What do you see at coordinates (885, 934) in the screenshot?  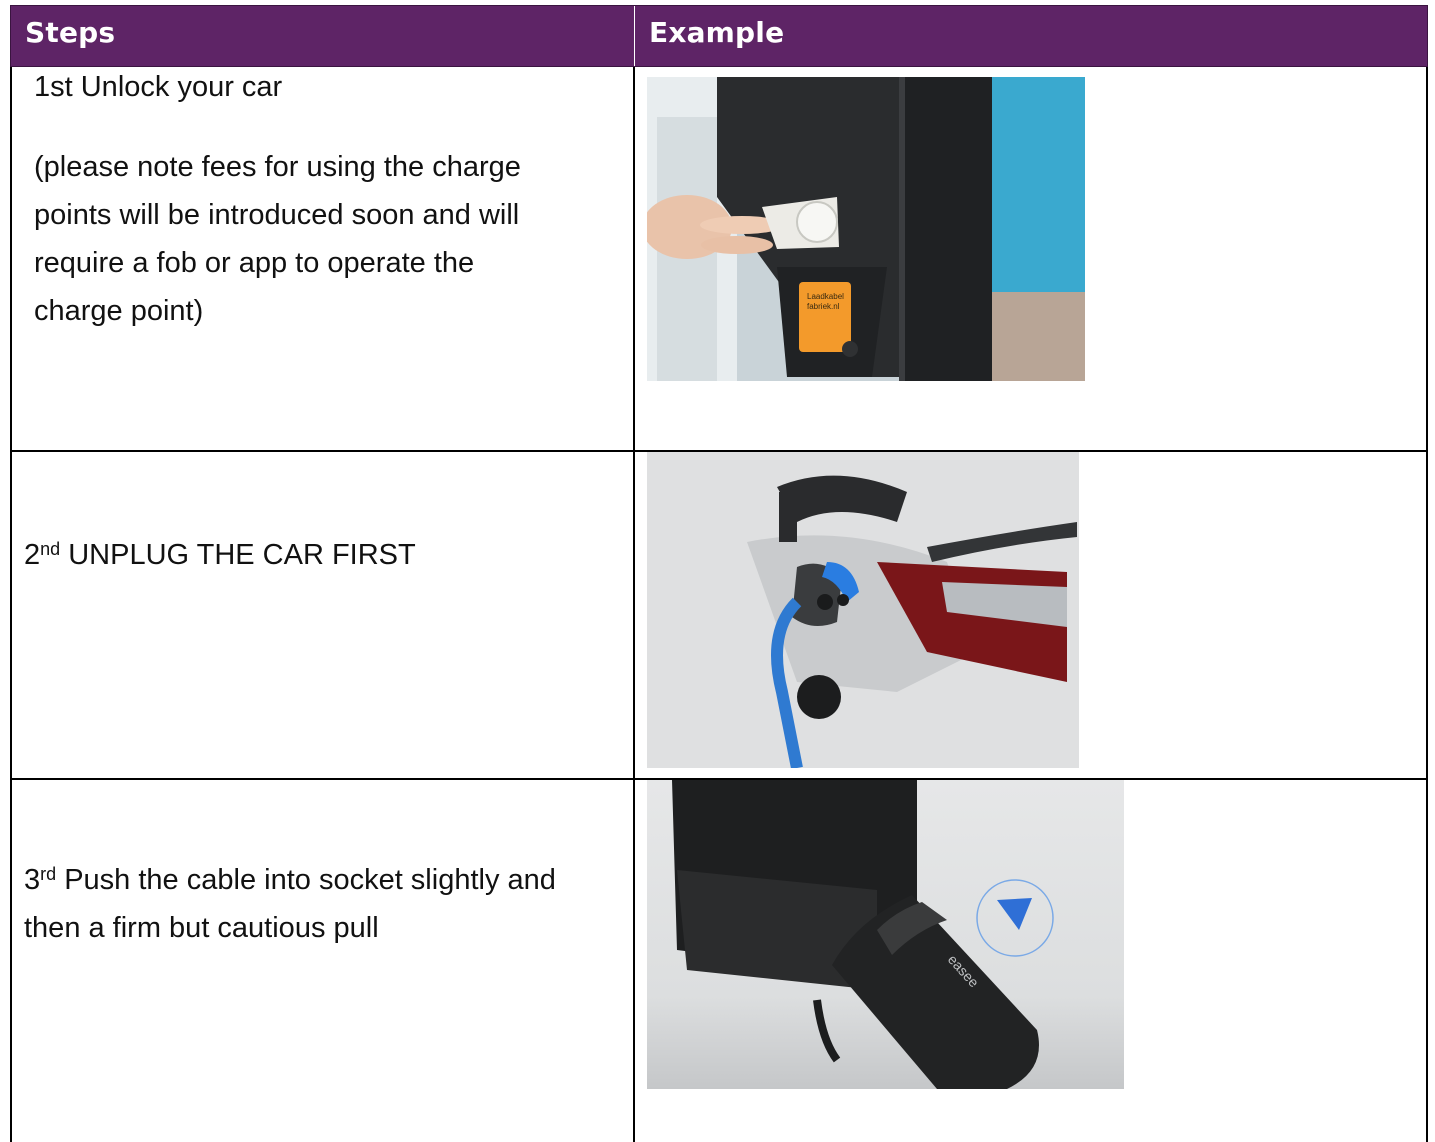 I see `step-3-photo: easee` at bounding box center [885, 934].